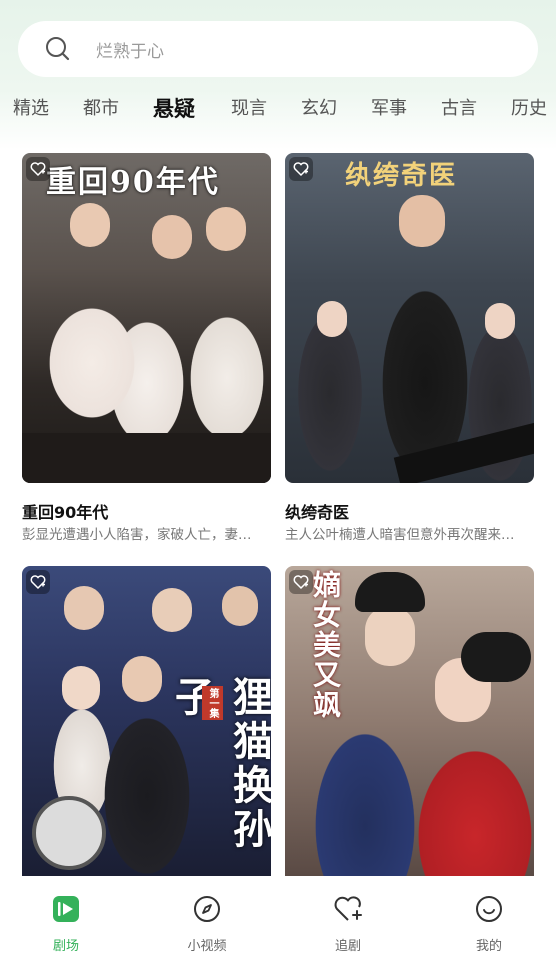 The height and width of the screenshot is (972, 556). I want to click on nav-label: 小视频, so click(207, 946).